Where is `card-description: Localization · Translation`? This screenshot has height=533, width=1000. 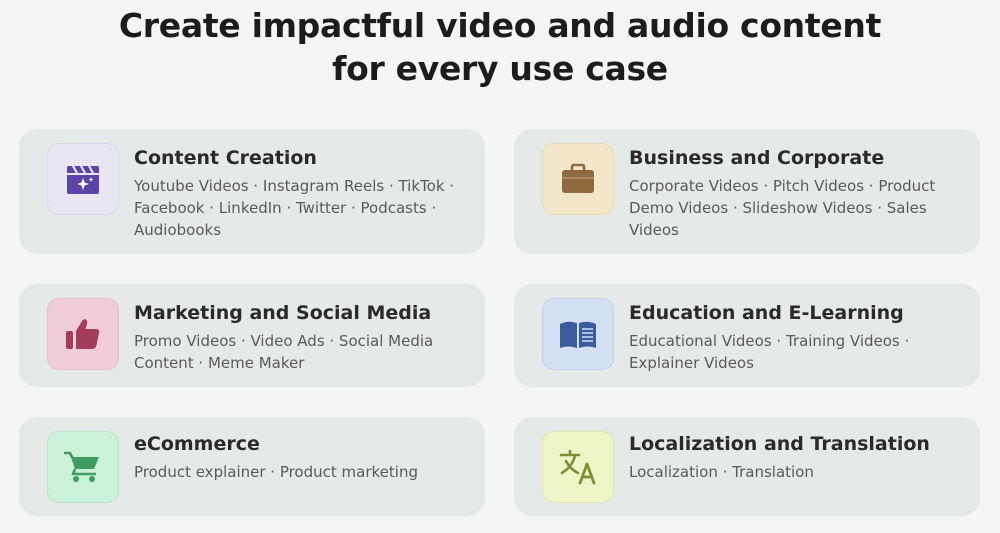
card-description: Localization · Translation is located at coordinates (791, 472).